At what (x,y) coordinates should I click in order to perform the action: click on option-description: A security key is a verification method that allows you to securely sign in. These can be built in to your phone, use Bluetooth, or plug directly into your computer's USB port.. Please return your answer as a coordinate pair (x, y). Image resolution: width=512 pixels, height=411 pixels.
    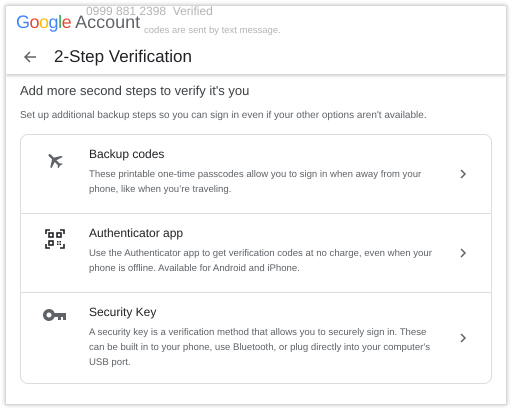
    Looking at the image, I should click on (260, 348).